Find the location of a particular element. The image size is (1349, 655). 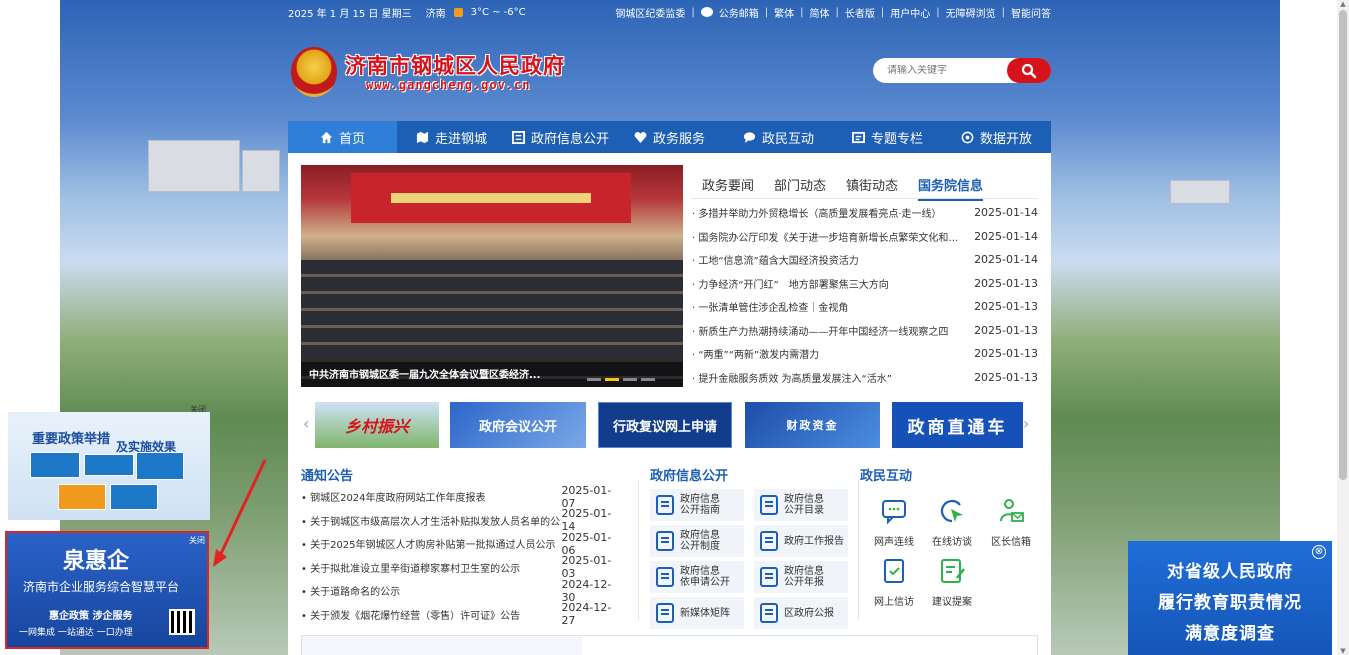

list-item: 一张清单管住涉企乱检查｜金视角 2025-01-13 is located at coordinates (865, 307).